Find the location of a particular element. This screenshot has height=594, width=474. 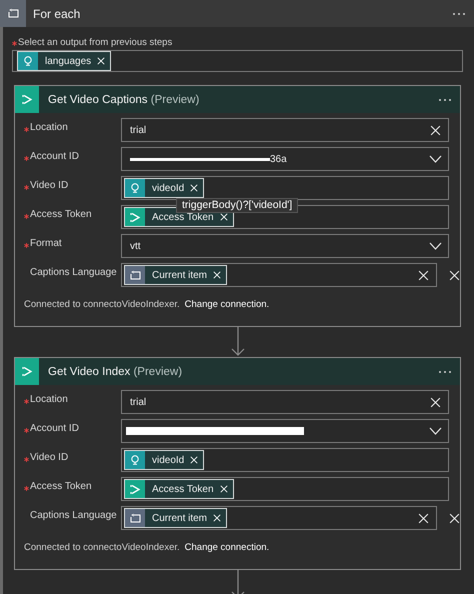

field-value: 36a is located at coordinates (278, 159).